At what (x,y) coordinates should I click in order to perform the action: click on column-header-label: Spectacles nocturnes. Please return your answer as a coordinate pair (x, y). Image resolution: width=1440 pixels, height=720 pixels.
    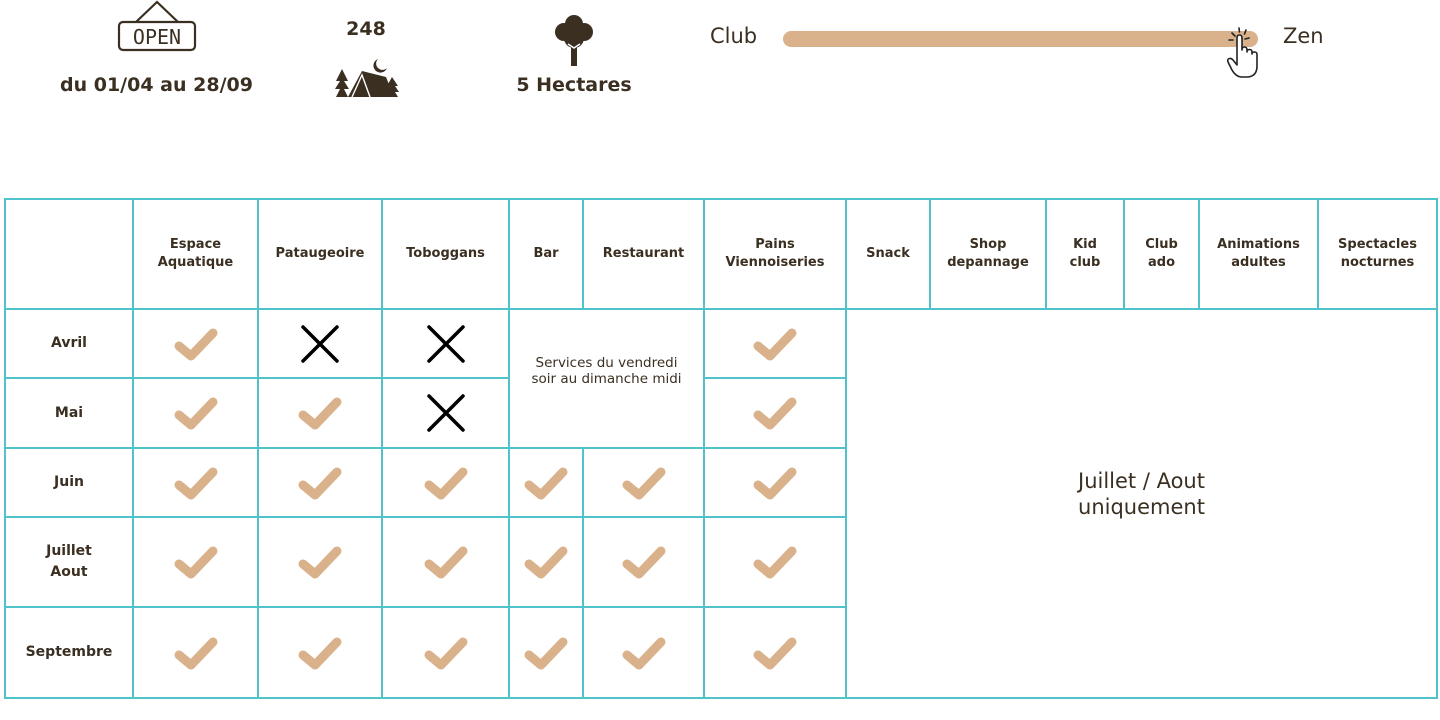
    Looking at the image, I should click on (1377, 253).